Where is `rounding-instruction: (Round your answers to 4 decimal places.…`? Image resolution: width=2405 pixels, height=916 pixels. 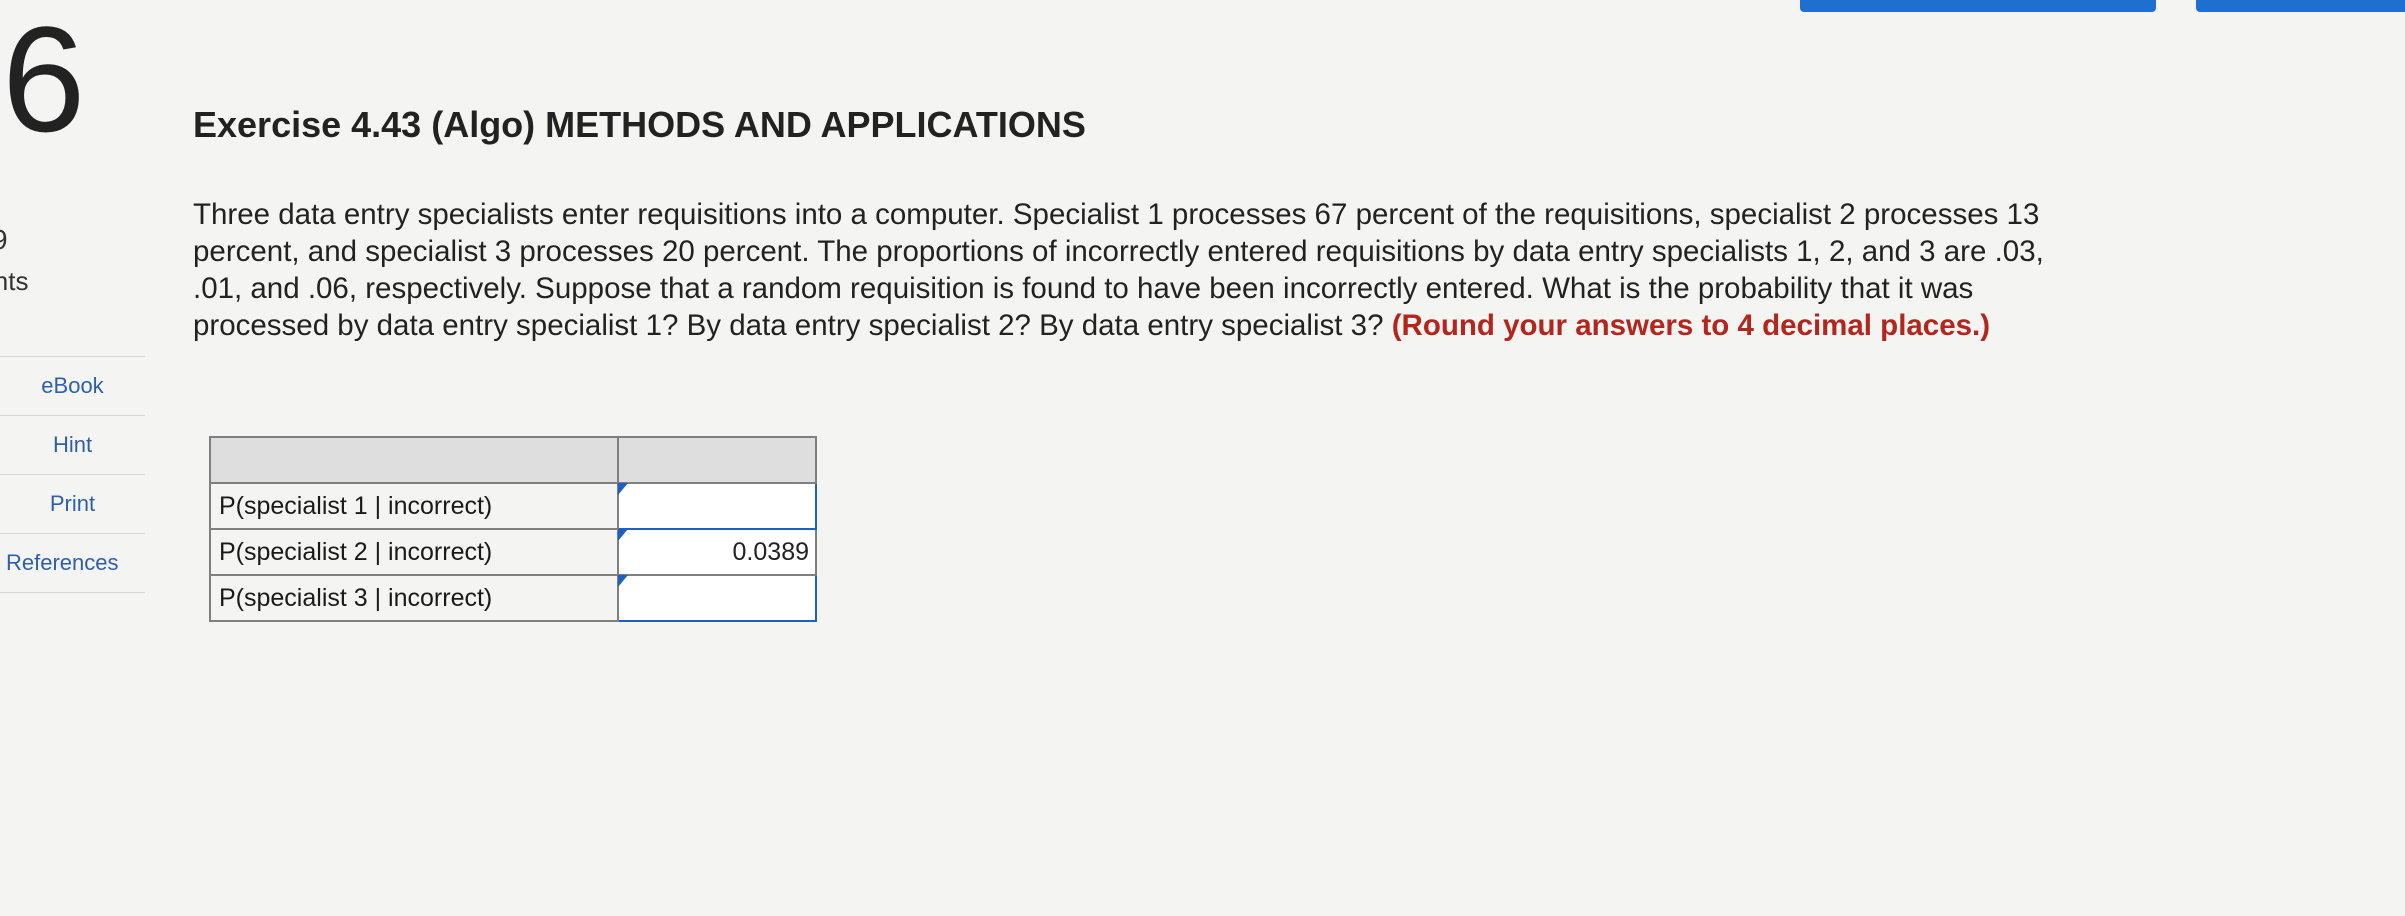
rounding-instruction: (Round your answers to 4 decimal places.… is located at coordinates (1691, 325).